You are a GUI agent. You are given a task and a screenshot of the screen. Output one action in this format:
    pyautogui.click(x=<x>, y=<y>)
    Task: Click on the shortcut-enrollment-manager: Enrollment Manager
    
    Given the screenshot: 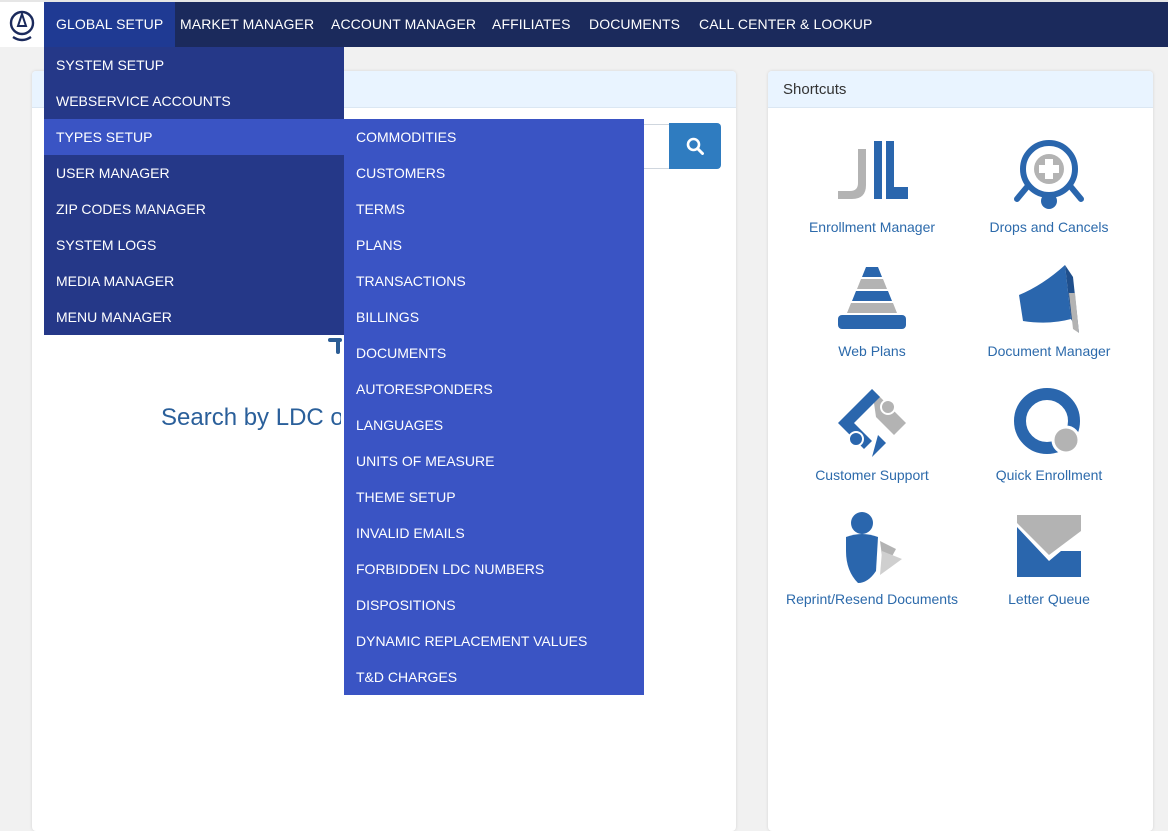 What is the action you would take?
    pyautogui.click(x=872, y=187)
    